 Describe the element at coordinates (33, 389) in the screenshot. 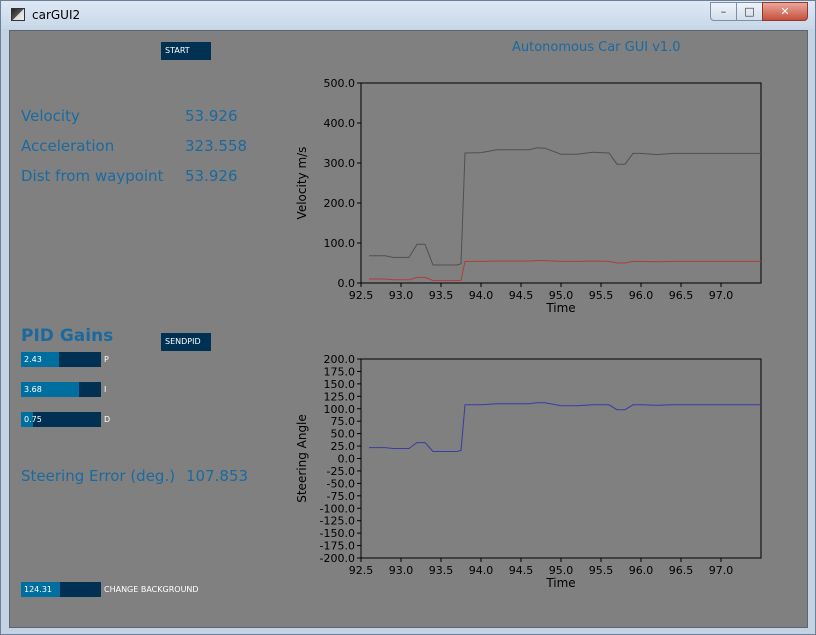

I see `slider-value: 3.68` at that location.